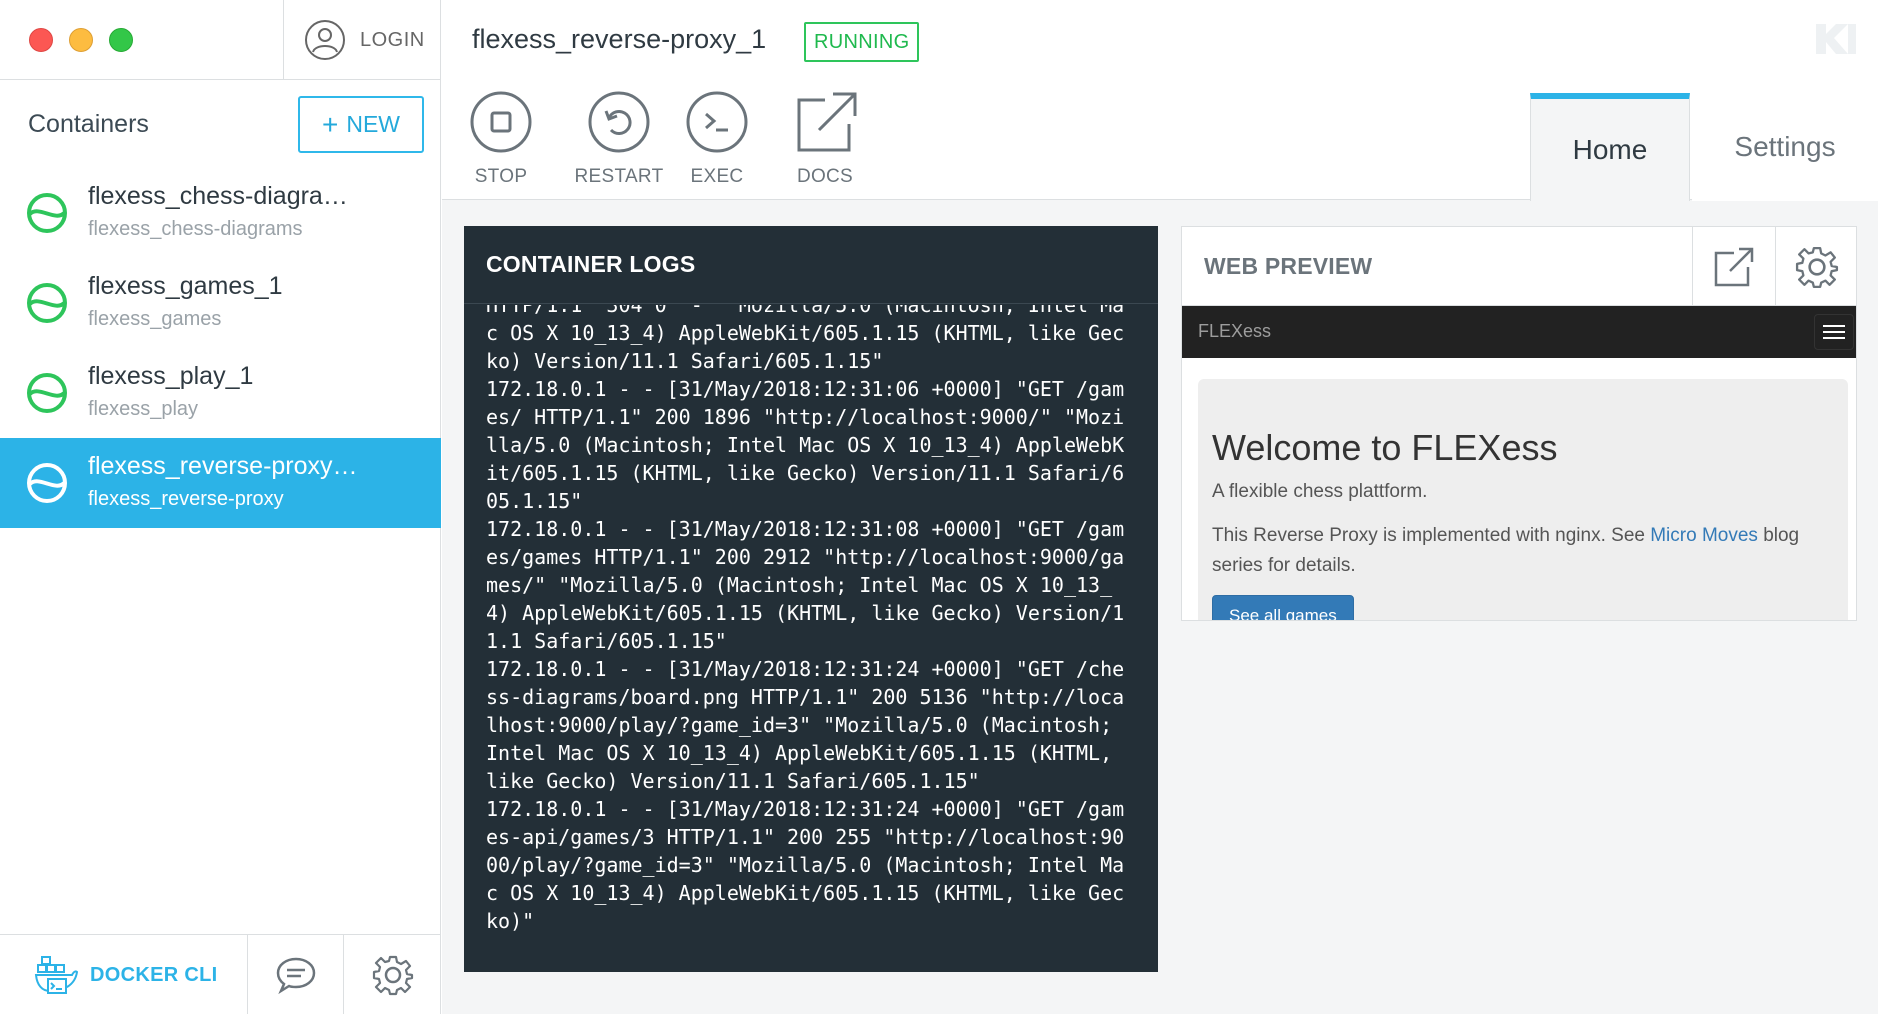 This screenshot has width=1878, height=1014. I want to click on site-heading: Welcome to FLEXess, so click(1385, 447).